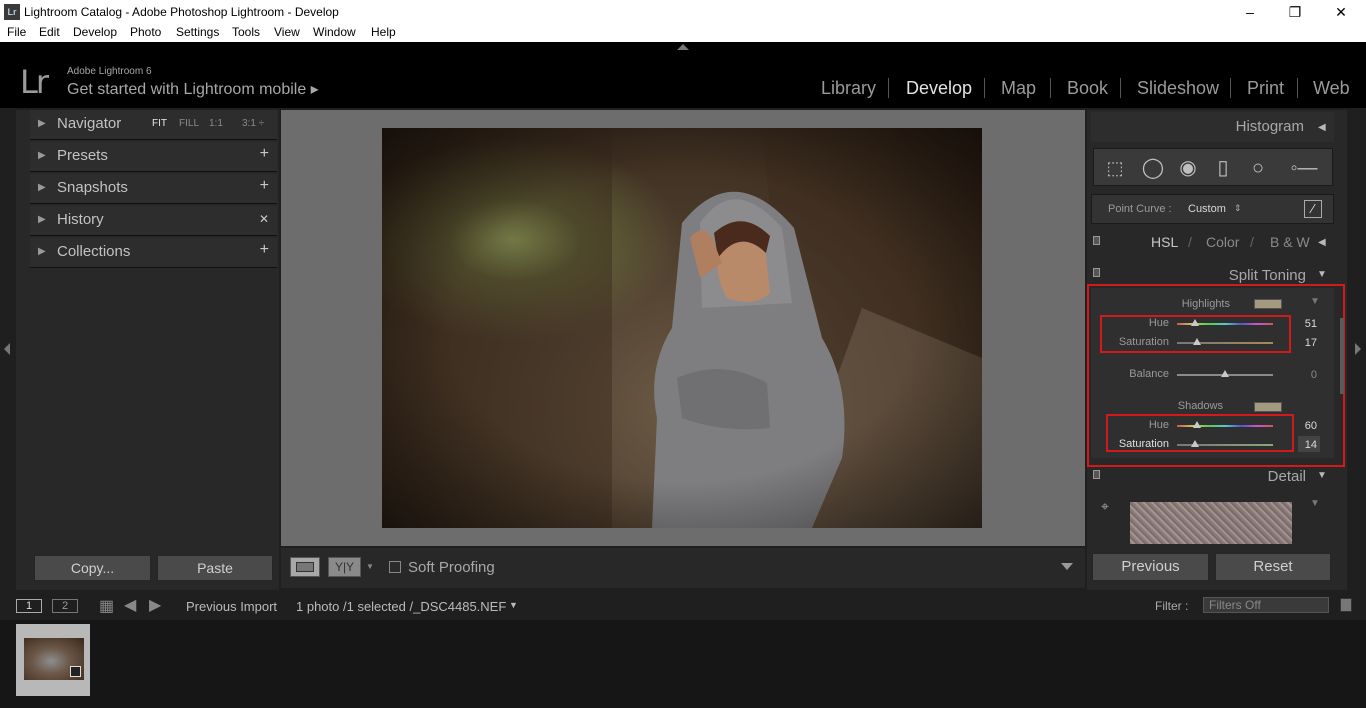 The image size is (1366, 708). I want to click on back-arrow-icon: ◀, so click(130, 605).